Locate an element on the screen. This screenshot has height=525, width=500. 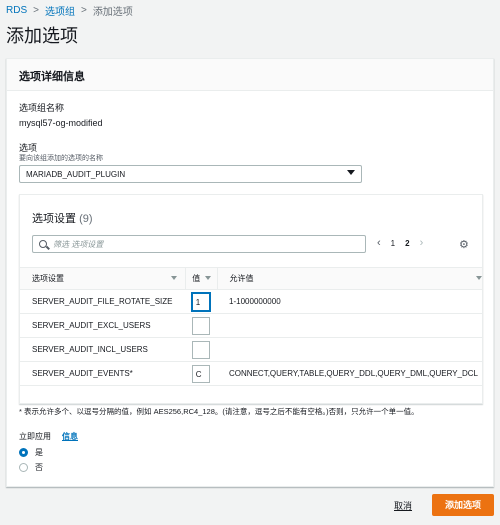
info-link: 信息 is located at coordinates (70, 436).